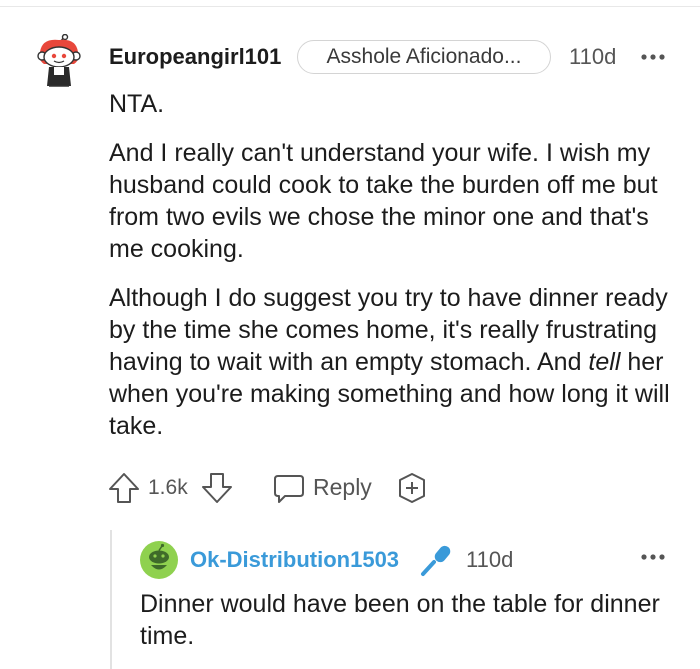 The height and width of the screenshot is (669, 700). I want to click on upvote-arrow-icon, so click(124, 488).